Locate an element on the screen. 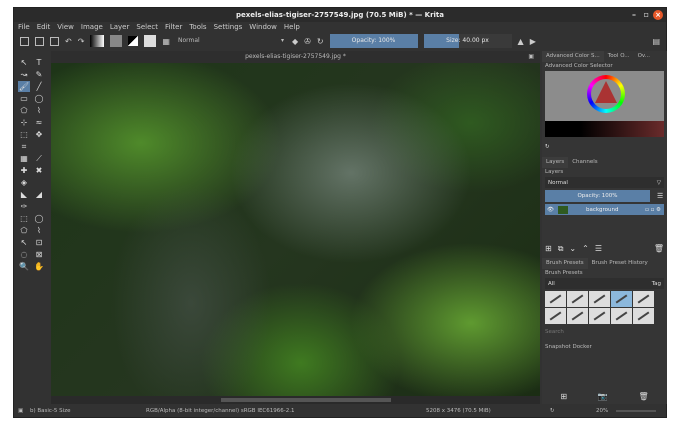 This screenshot has height=425, width=680. reset-icon: ↻ is located at coordinates (547, 147).